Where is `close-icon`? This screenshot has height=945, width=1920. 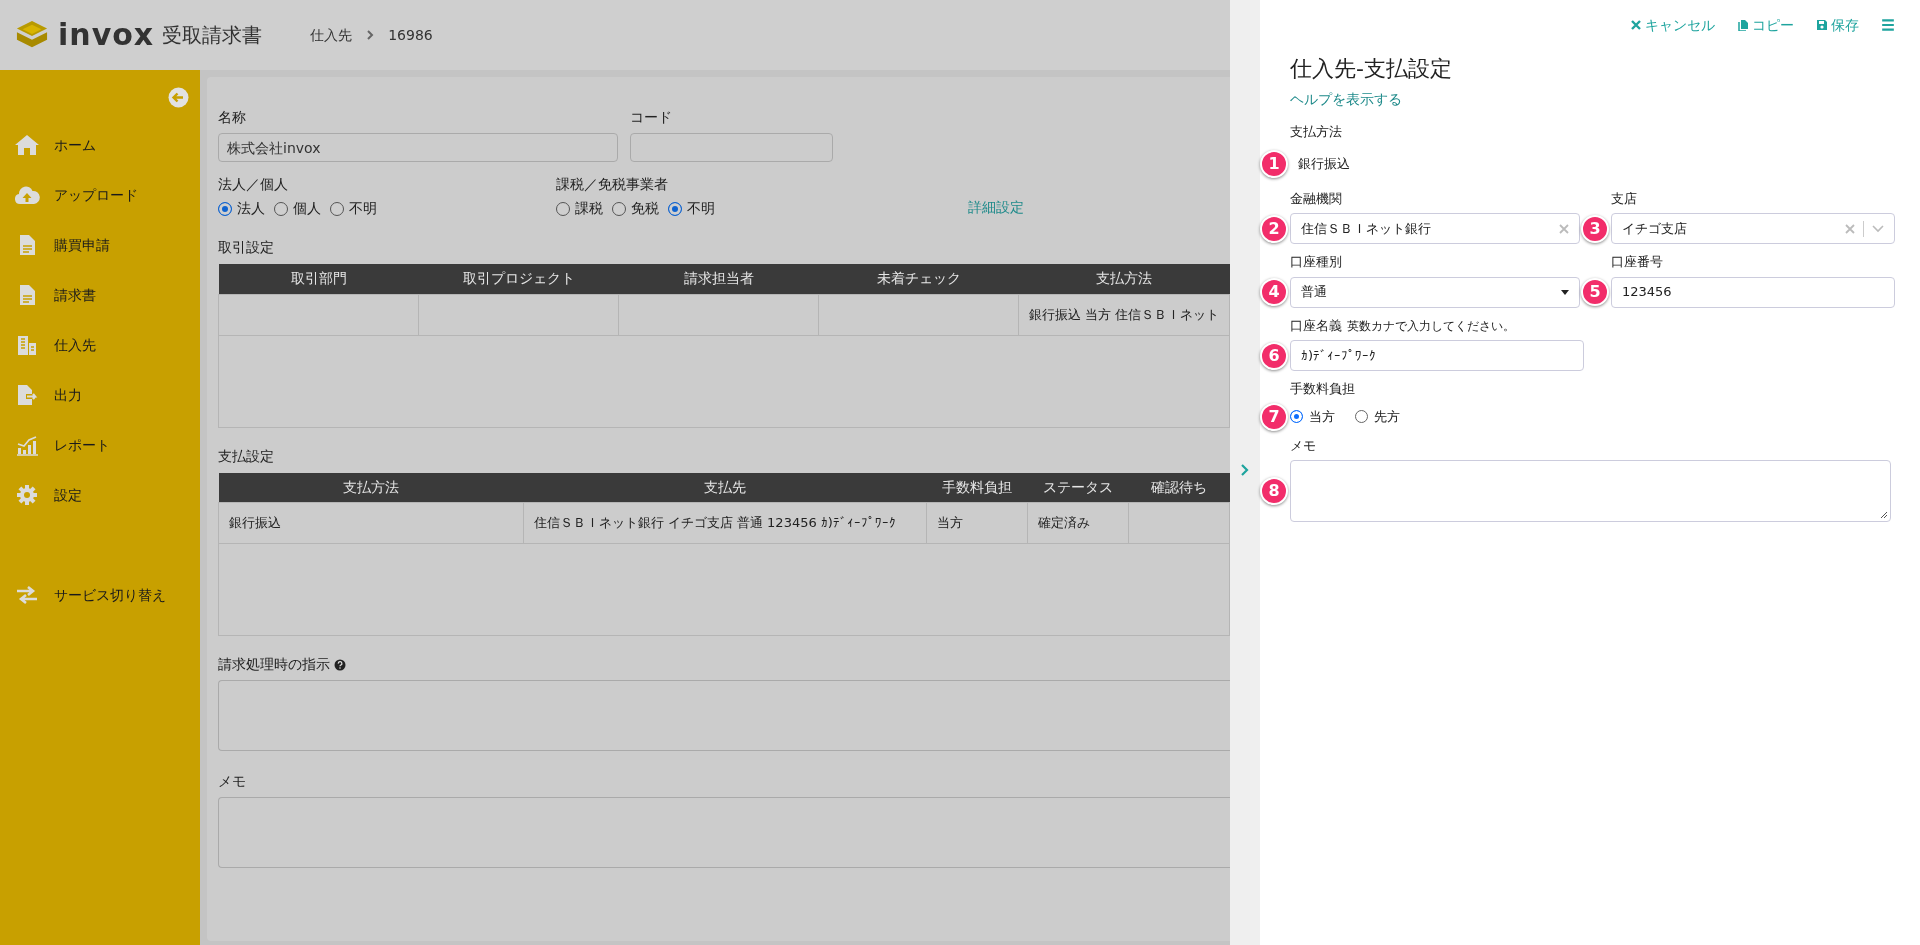
close-icon is located at coordinates (1636, 25).